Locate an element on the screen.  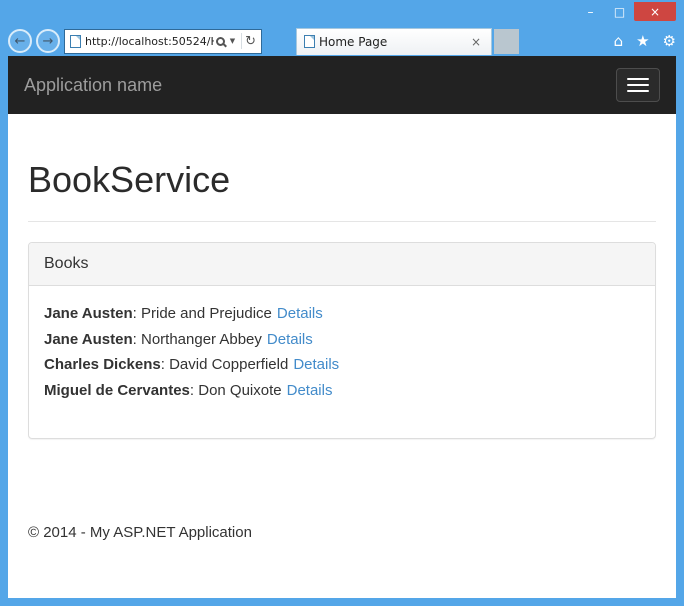
book-title: Don Quixote is located at coordinates (240, 390).